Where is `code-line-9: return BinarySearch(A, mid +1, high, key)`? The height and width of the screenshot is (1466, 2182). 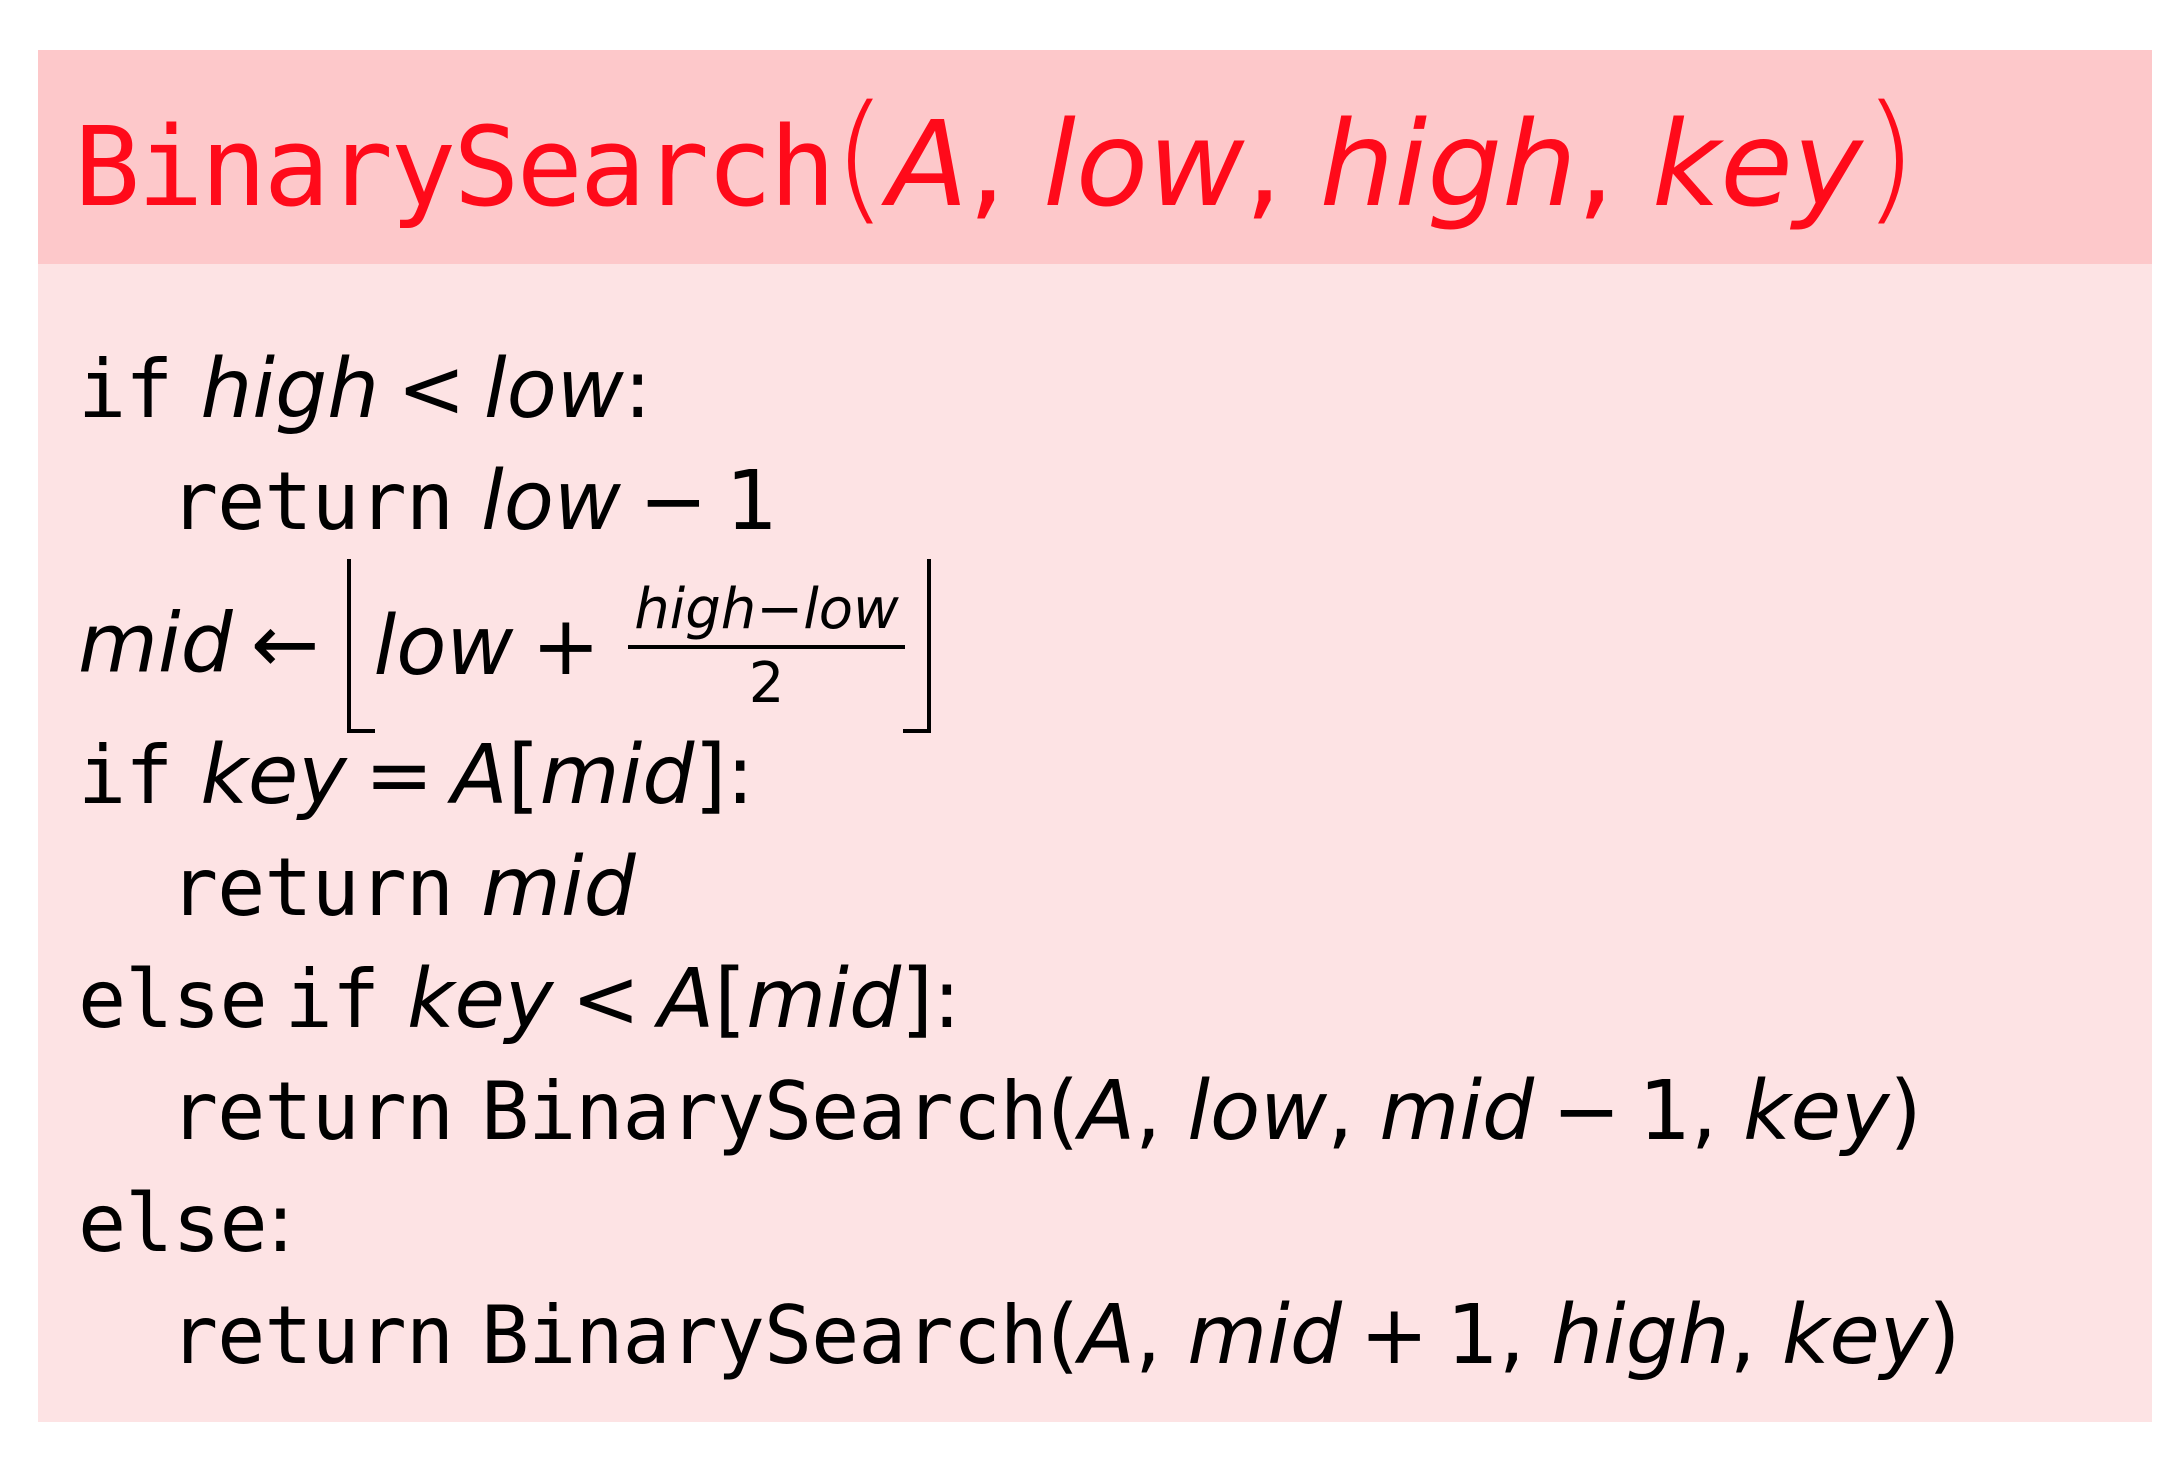 code-line-9: return BinarySearch(A, mid +1, high, key) is located at coordinates (1065, 1336).